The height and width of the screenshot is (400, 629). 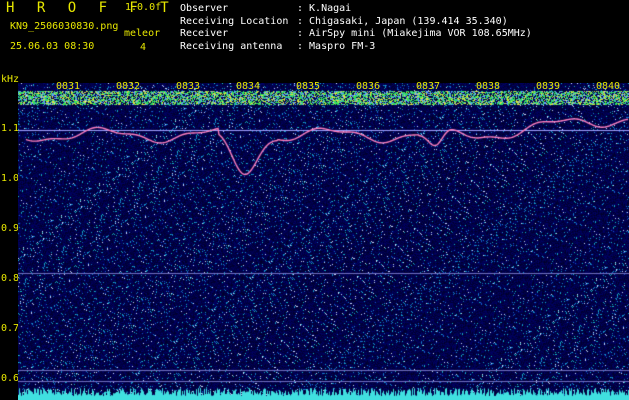 I want to click on info-row-observer: Observer: K.Nagai, so click(x=266, y=8).